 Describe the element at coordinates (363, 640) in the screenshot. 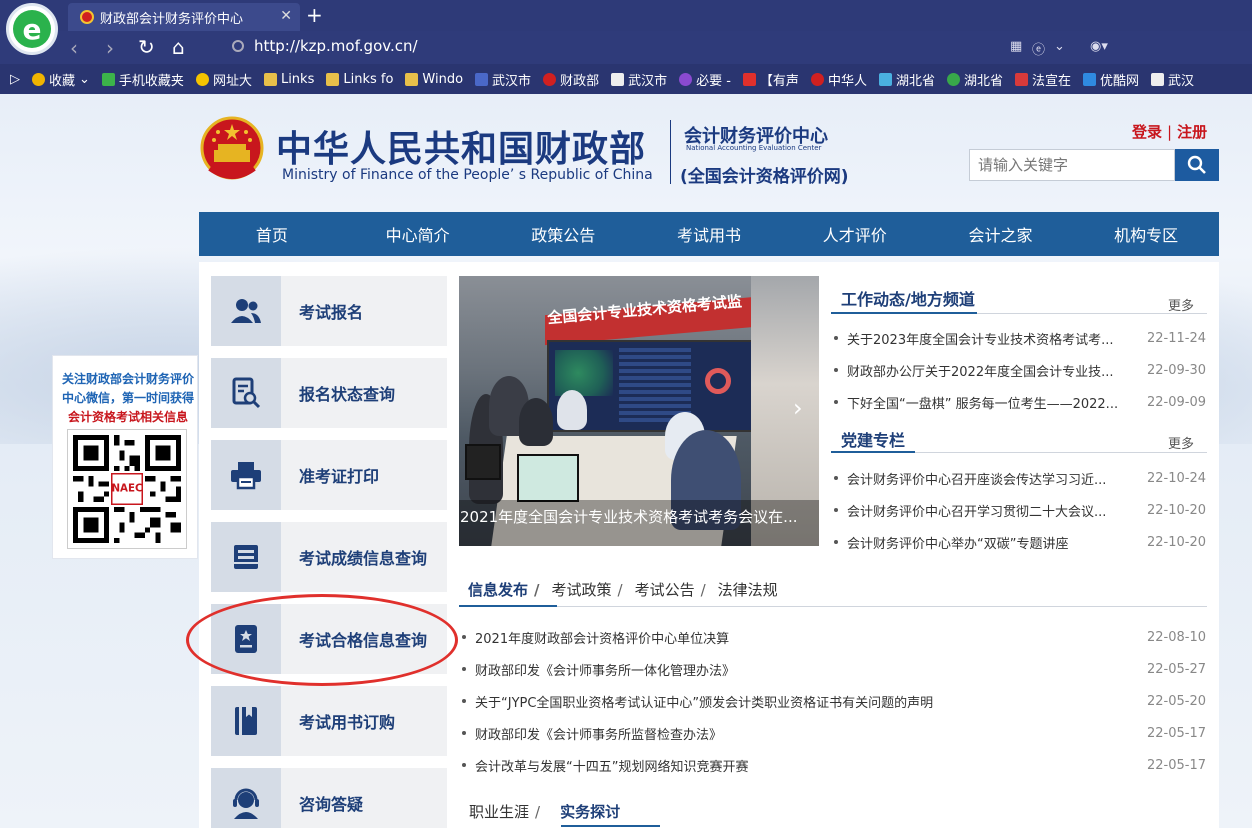

I see `service-label: 考试合格信息查询` at that location.